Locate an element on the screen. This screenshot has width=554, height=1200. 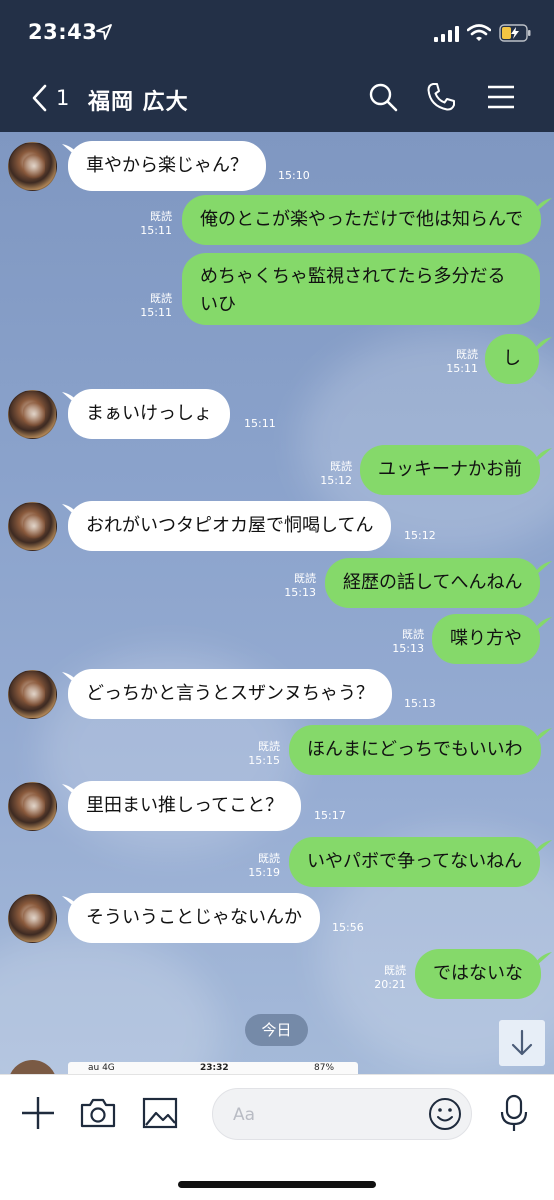
signal-icon is located at coordinates (446, 34).